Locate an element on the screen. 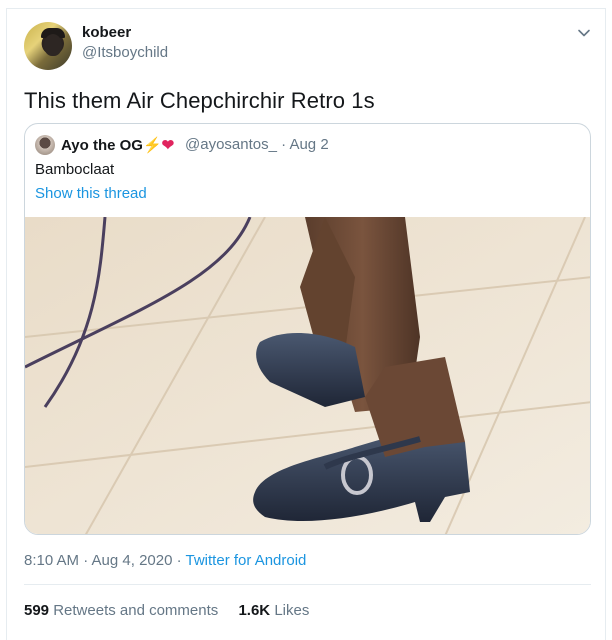  retweets-stat: 599 Retweets and comments is located at coordinates (121, 610).